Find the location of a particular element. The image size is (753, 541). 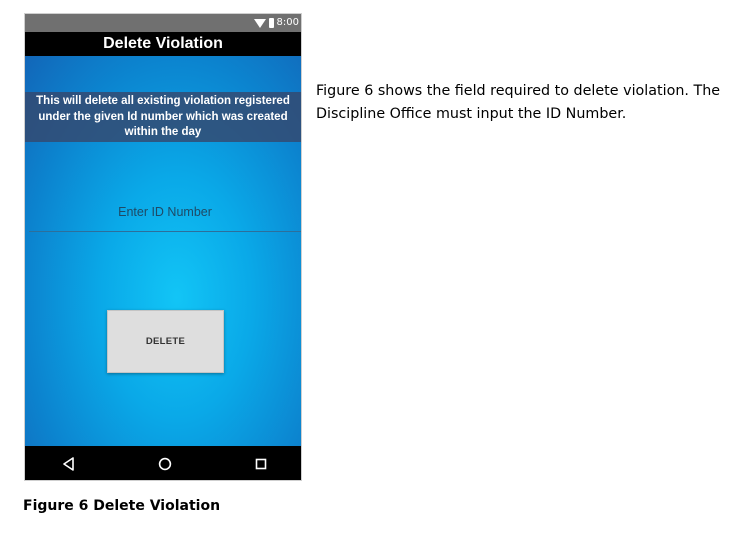

id-number-field is located at coordinates (165, 212).